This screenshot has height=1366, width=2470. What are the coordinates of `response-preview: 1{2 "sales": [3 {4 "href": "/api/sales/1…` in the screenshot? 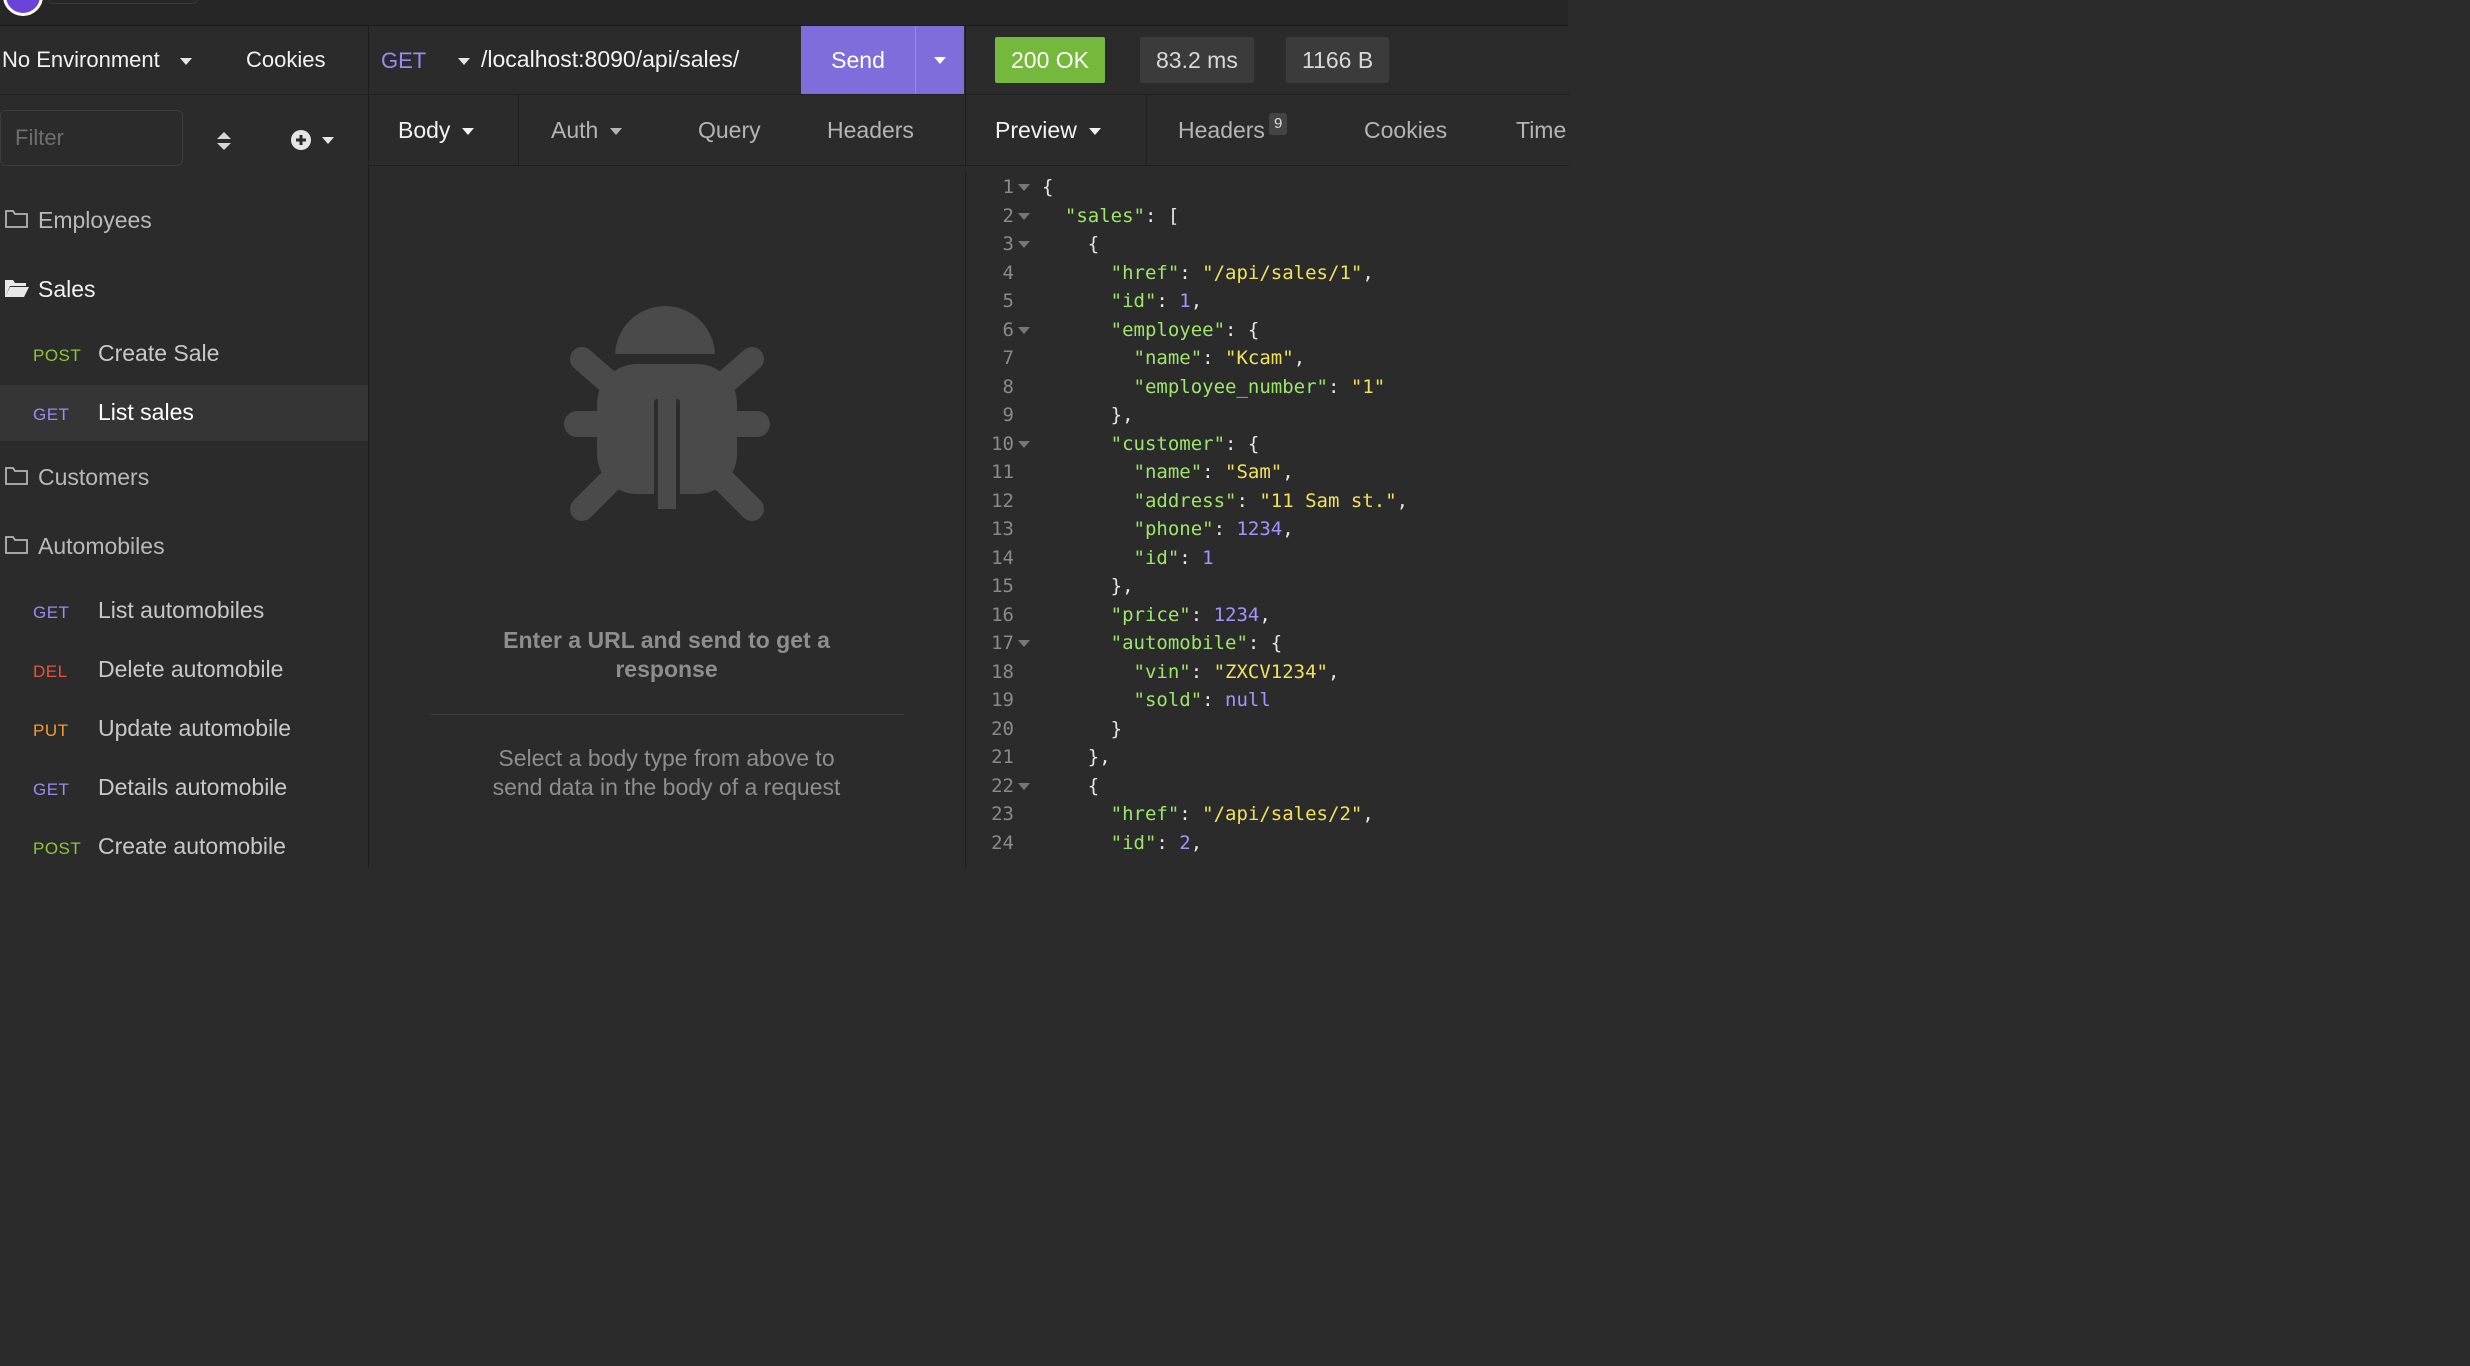 It's located at (1267, 520).